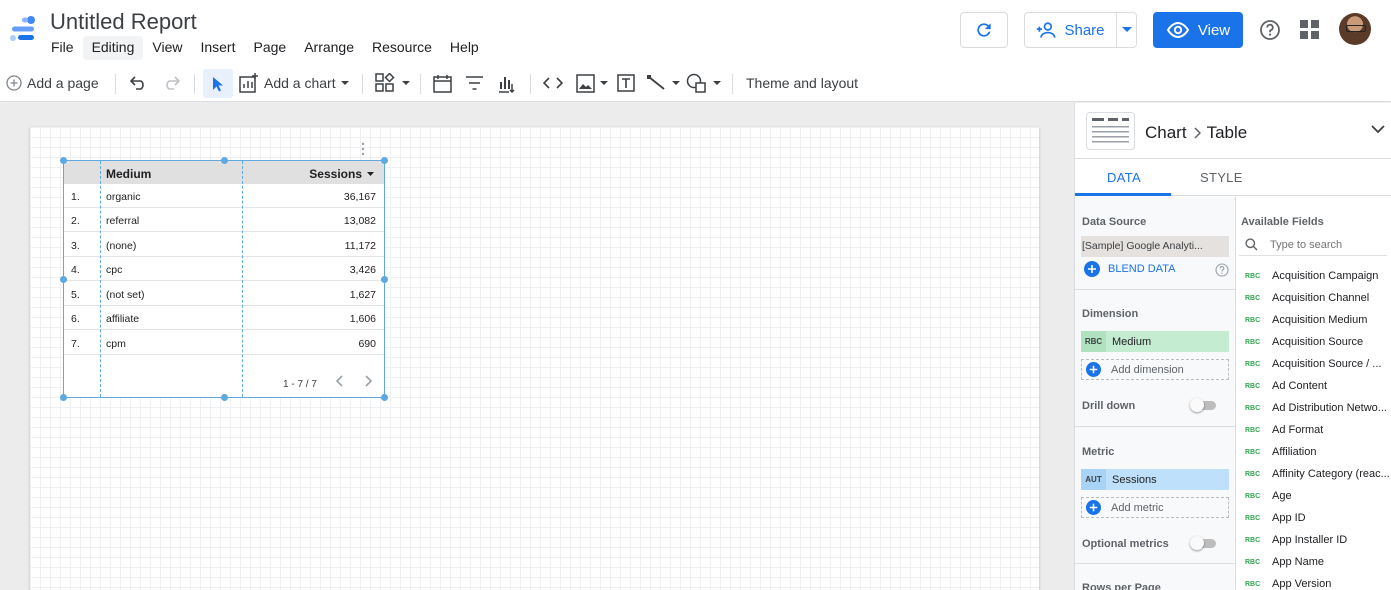 Image resolution: width=1391 pixels, height=590 pixels. What do you see at coordinates (217, 48) in the screenshot?
I see `menu-insert: Insert` at bounding box center [217, 48].